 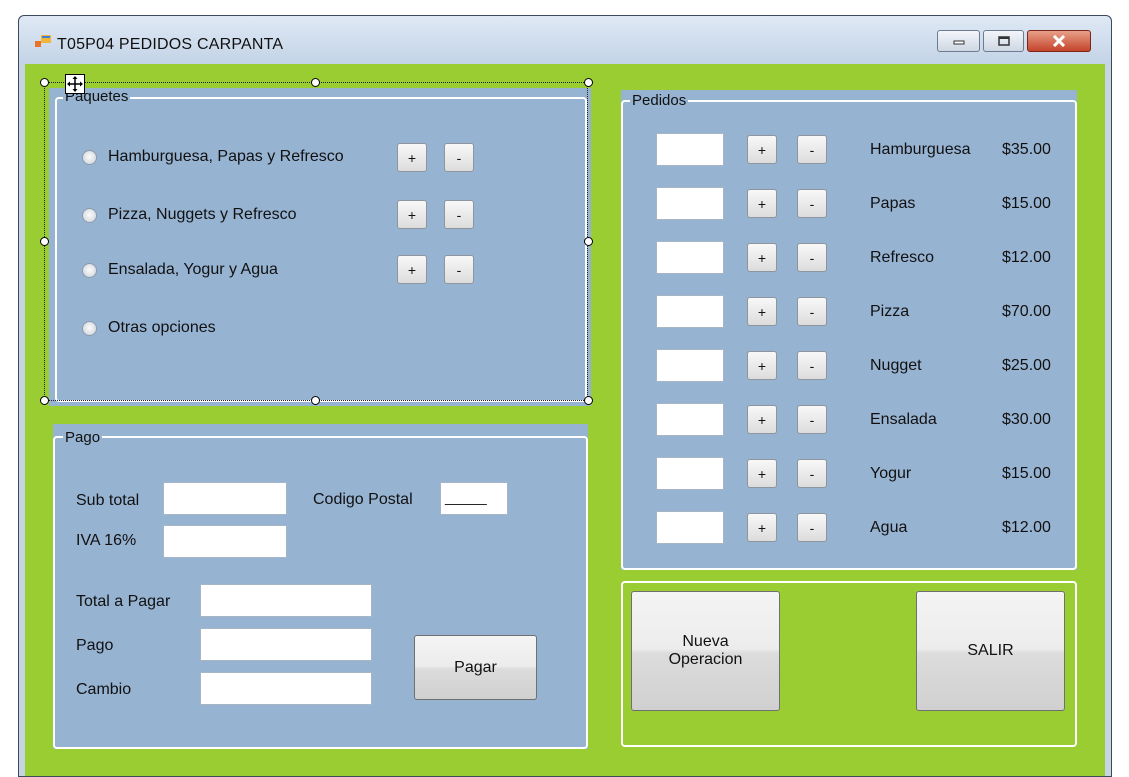 What do you see at coordinates (690, 473) in the screenshot?
I see `qty-field-yogur` at bounding box center [690, 473].